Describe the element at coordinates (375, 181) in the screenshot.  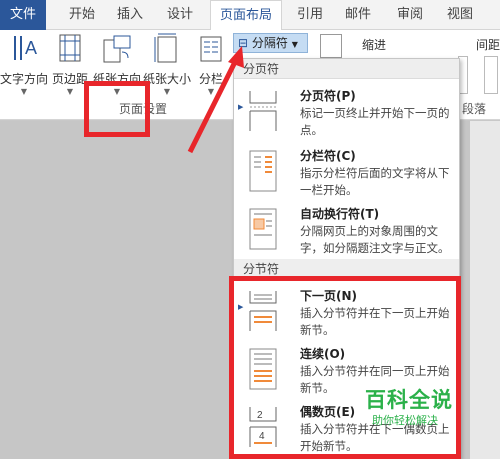
I see `column-break-desc: 指示分栏符后面的文字将从下一栏开始。` at that location.